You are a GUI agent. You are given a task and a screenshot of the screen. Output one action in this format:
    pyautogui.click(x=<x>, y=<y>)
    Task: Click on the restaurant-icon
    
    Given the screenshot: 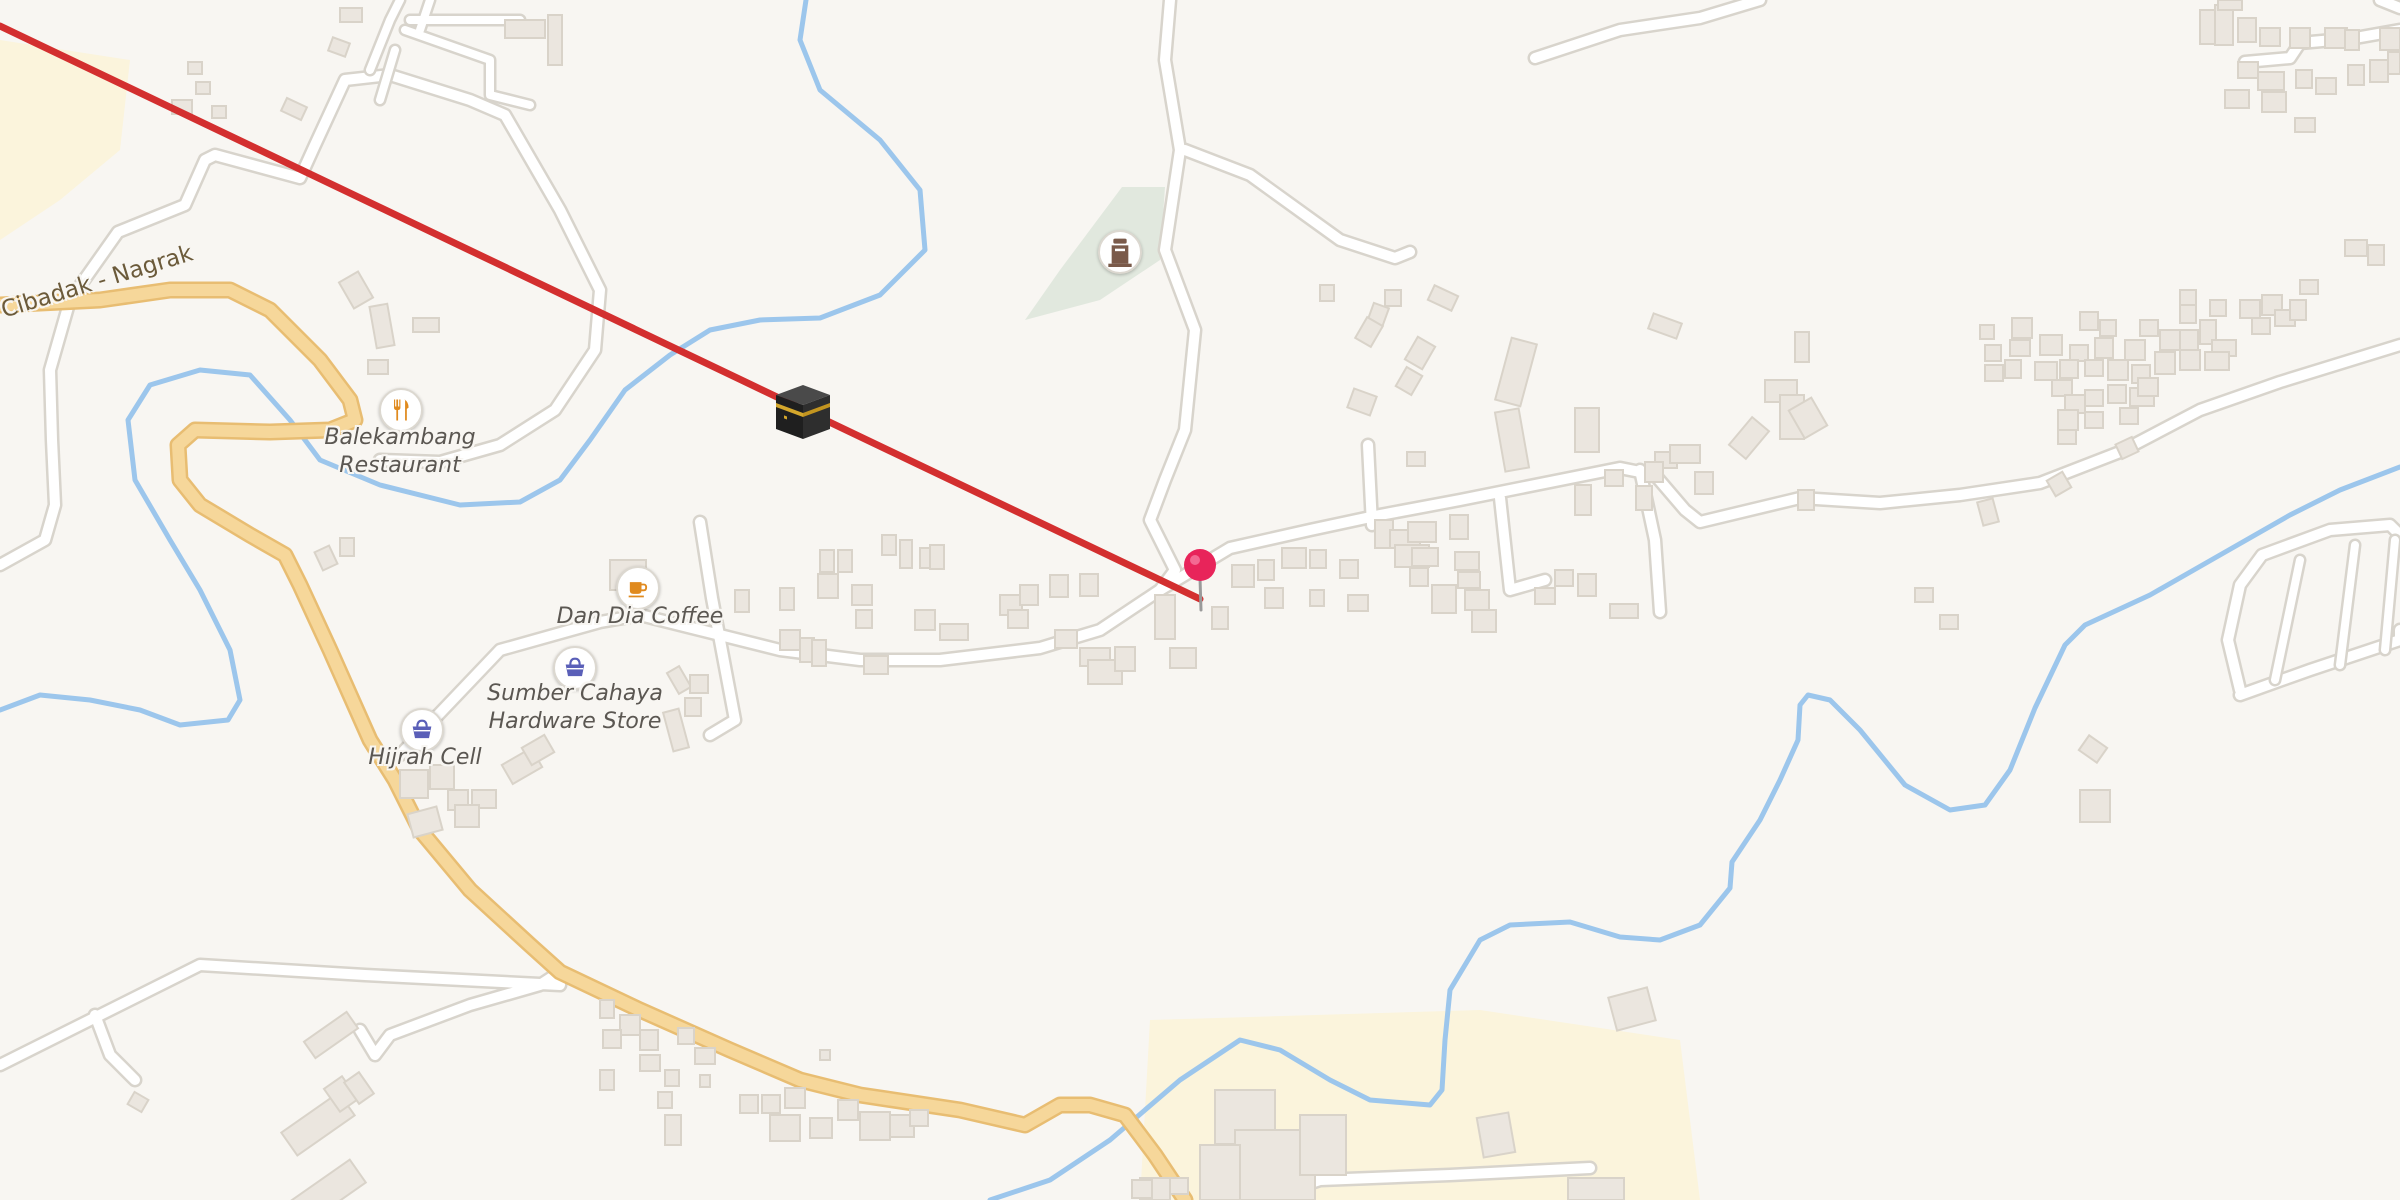 What is the action you would take?
    pyautogui.click(x=401, y=410)
    